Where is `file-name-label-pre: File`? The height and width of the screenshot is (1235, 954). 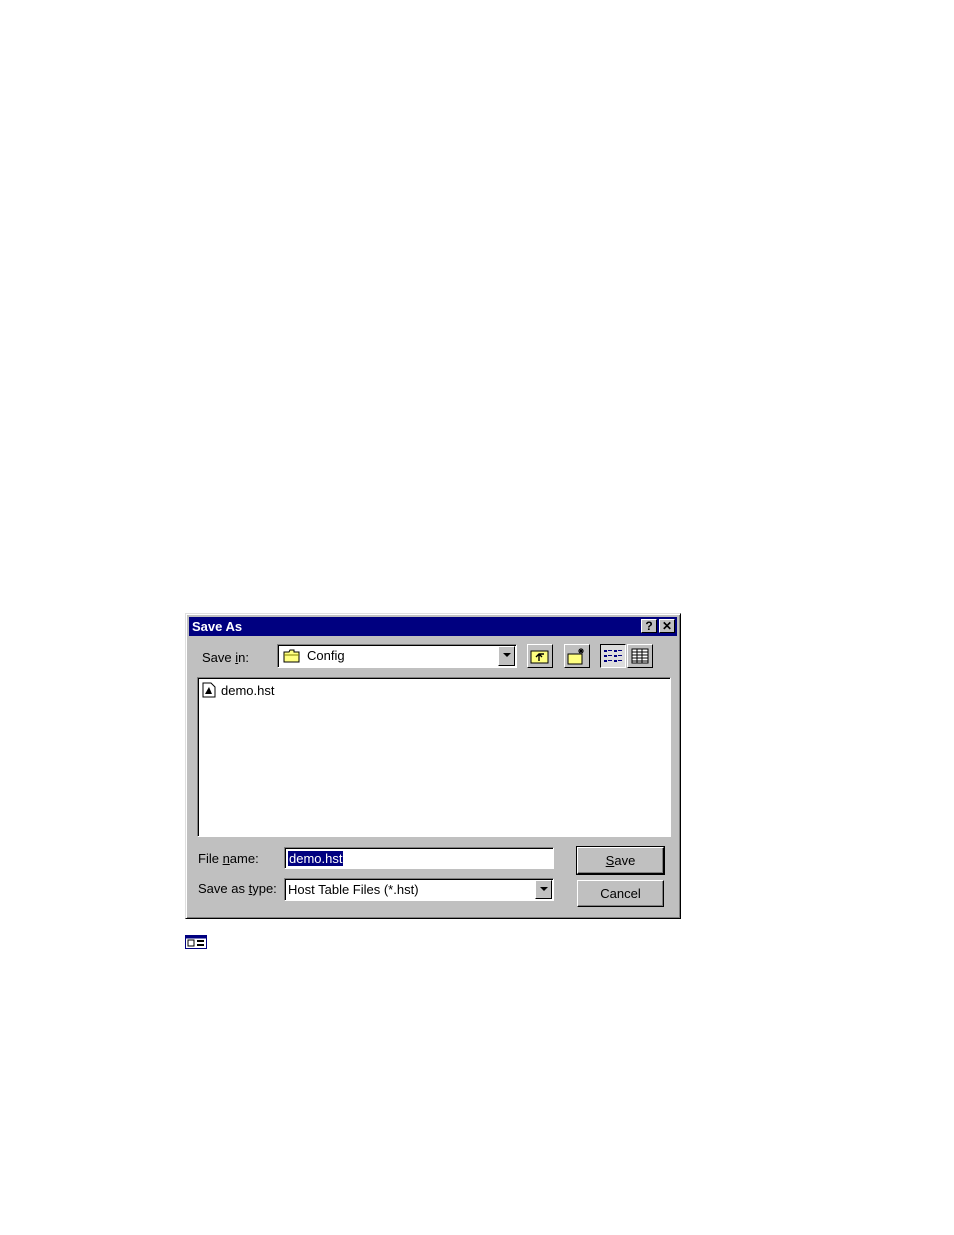
file-name-label-pre: File is located at coordinates (210, 858).